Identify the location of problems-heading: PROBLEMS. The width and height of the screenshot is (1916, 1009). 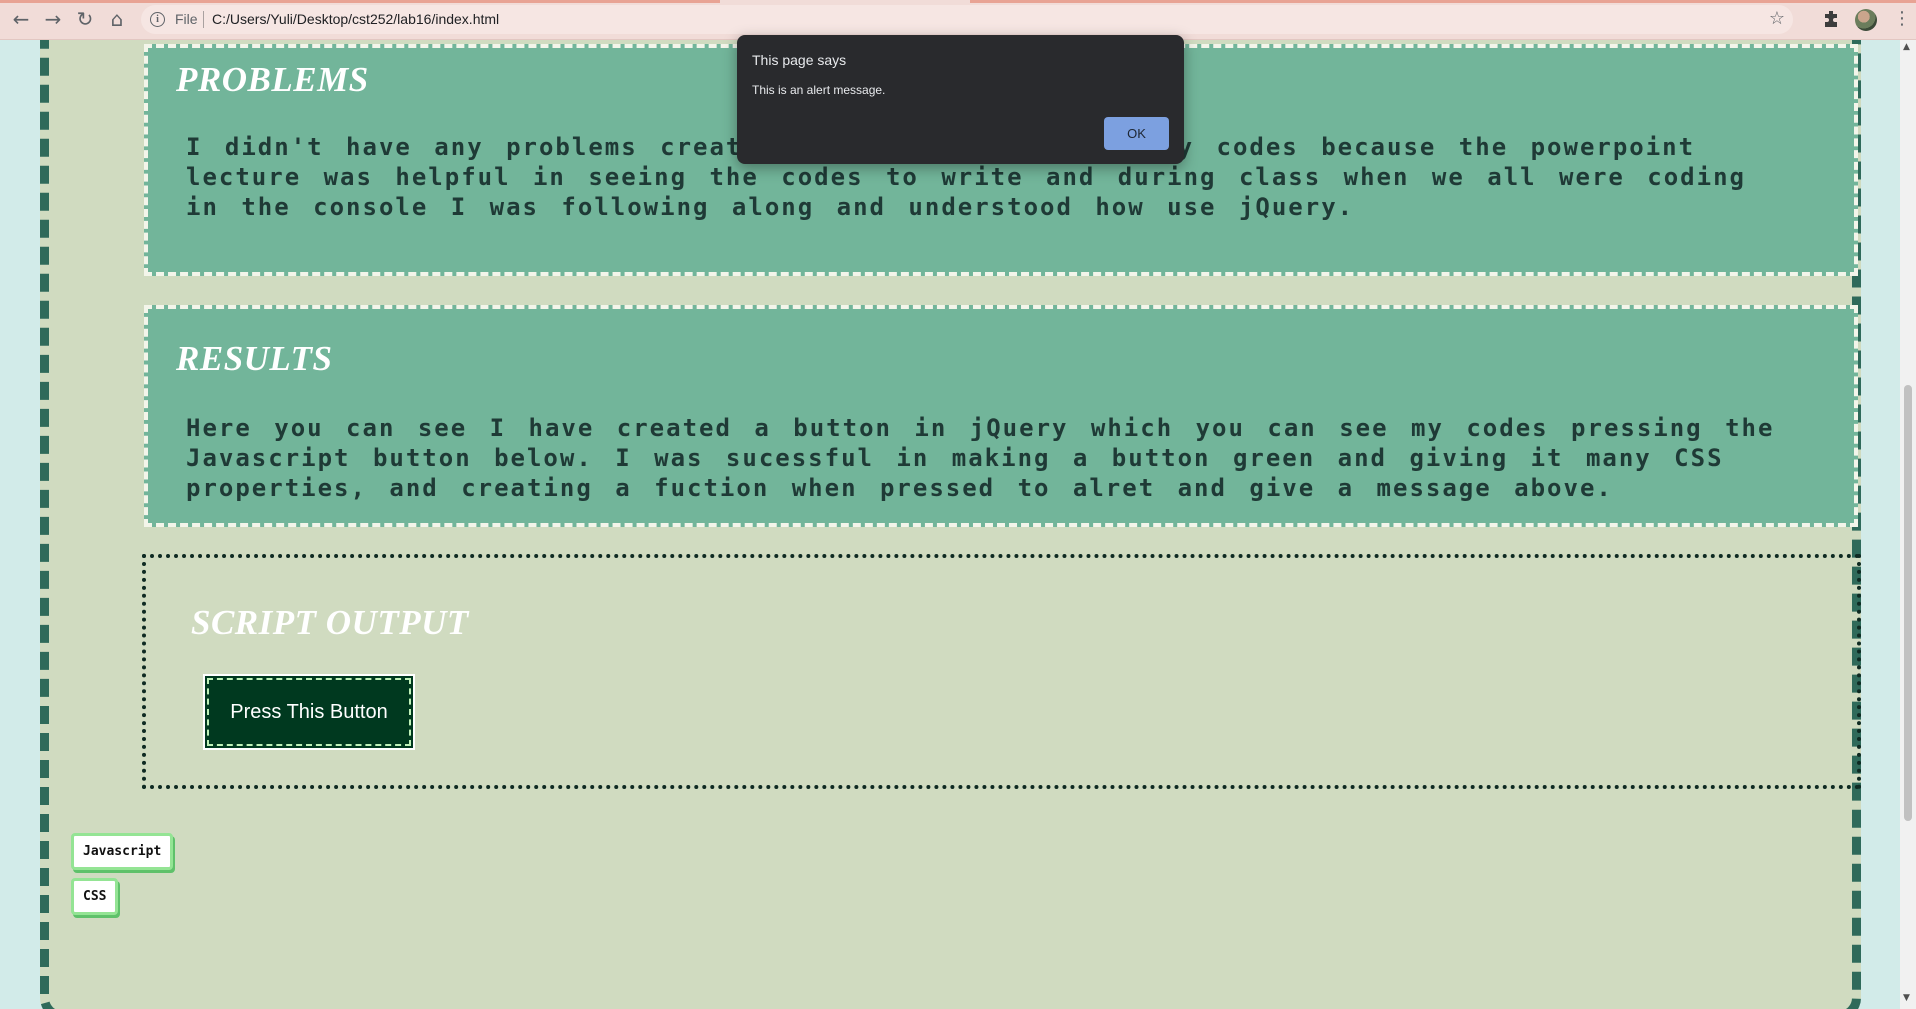
(272, 79).